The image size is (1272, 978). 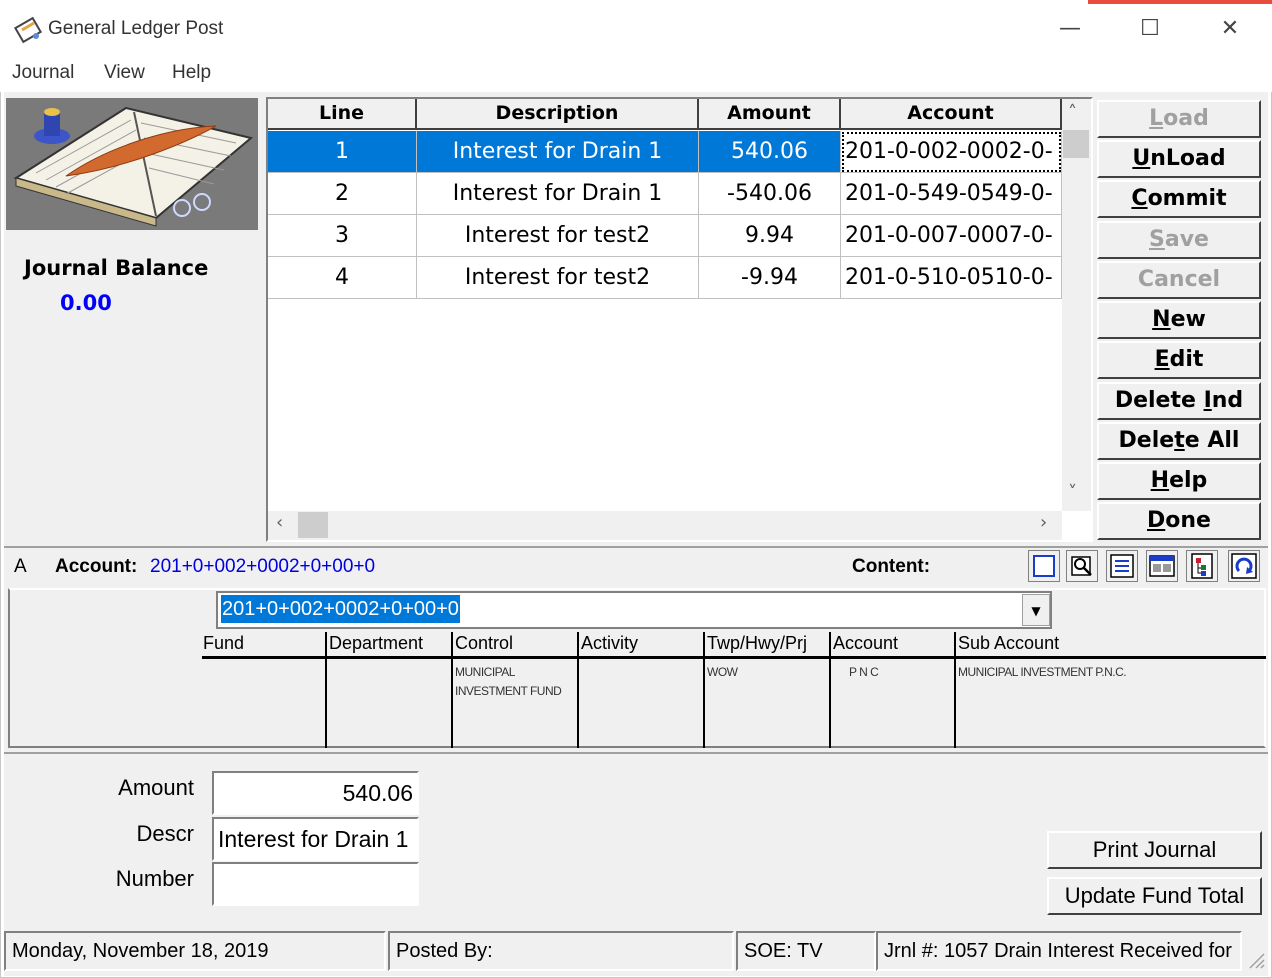 I want to click on delete-all-button: Delete All, so click(x=1179, y=441).